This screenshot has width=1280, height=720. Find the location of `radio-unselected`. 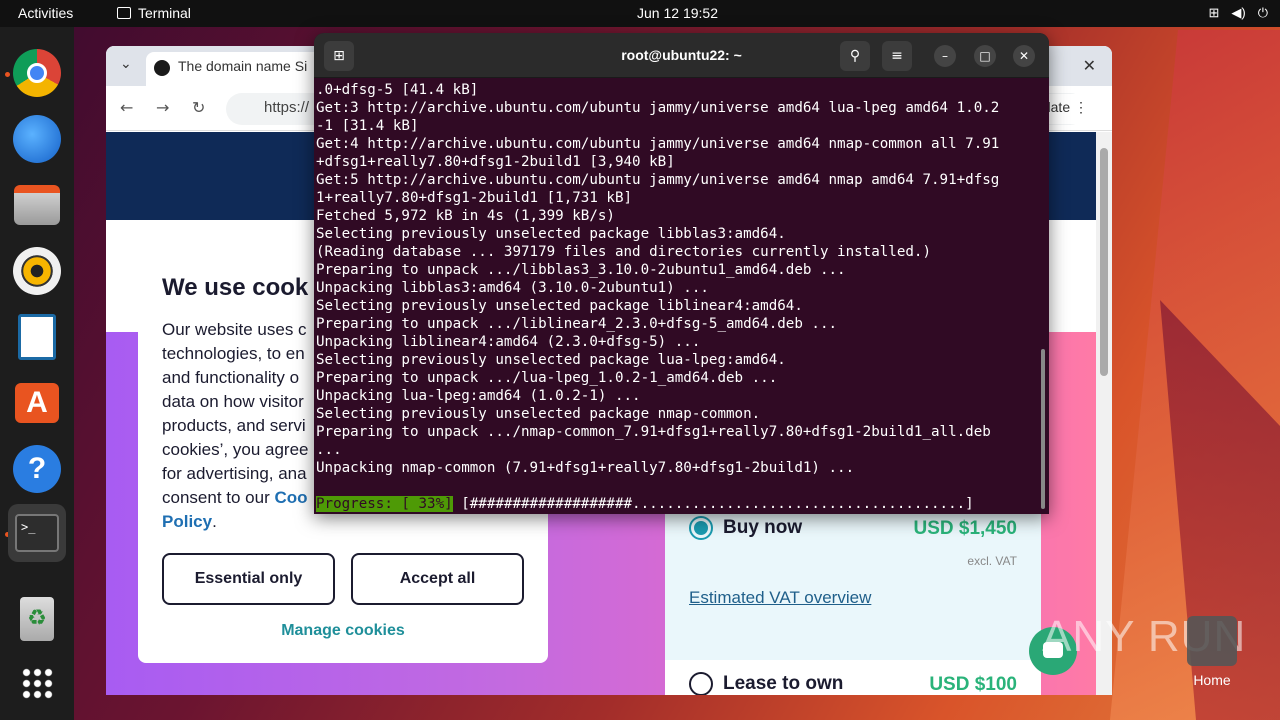

radio-unselected is located at coordinates (701, 683).